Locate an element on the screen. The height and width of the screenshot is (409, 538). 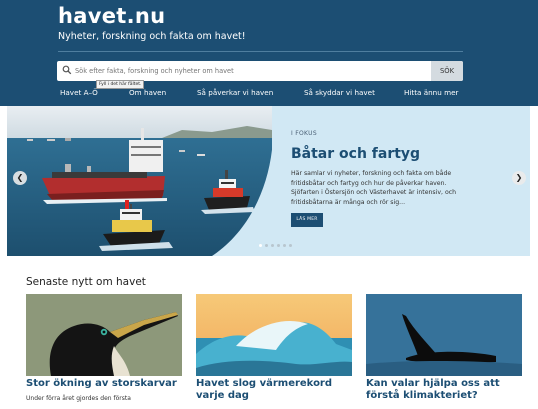
nav-item-om-haven: Om haven is located at coordinates (147, 92).